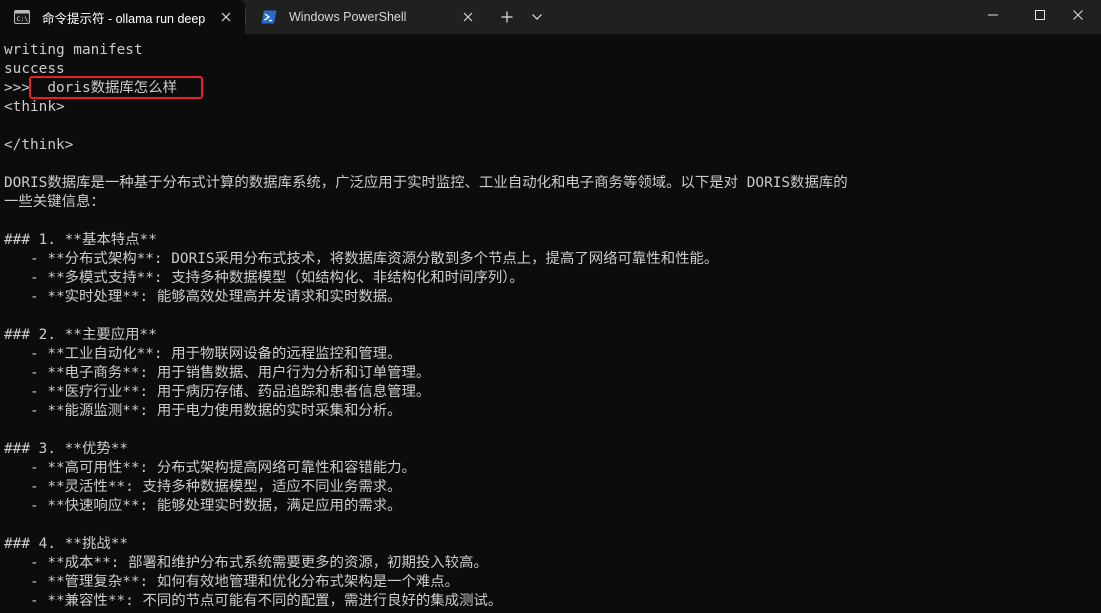 The width and height of the screenshot is (1101, 613). Describe the element at coordinates (80, 335) in the screenshot. I see `terminal-line: ### 2. **主要应用**` at that location.